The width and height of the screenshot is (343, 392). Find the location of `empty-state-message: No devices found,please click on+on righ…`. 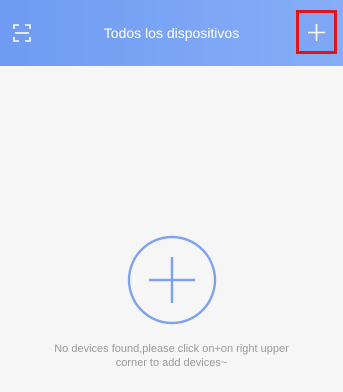

empty-state-message: No devices found,please click on+on righ… is located at coordinates (171, 356).